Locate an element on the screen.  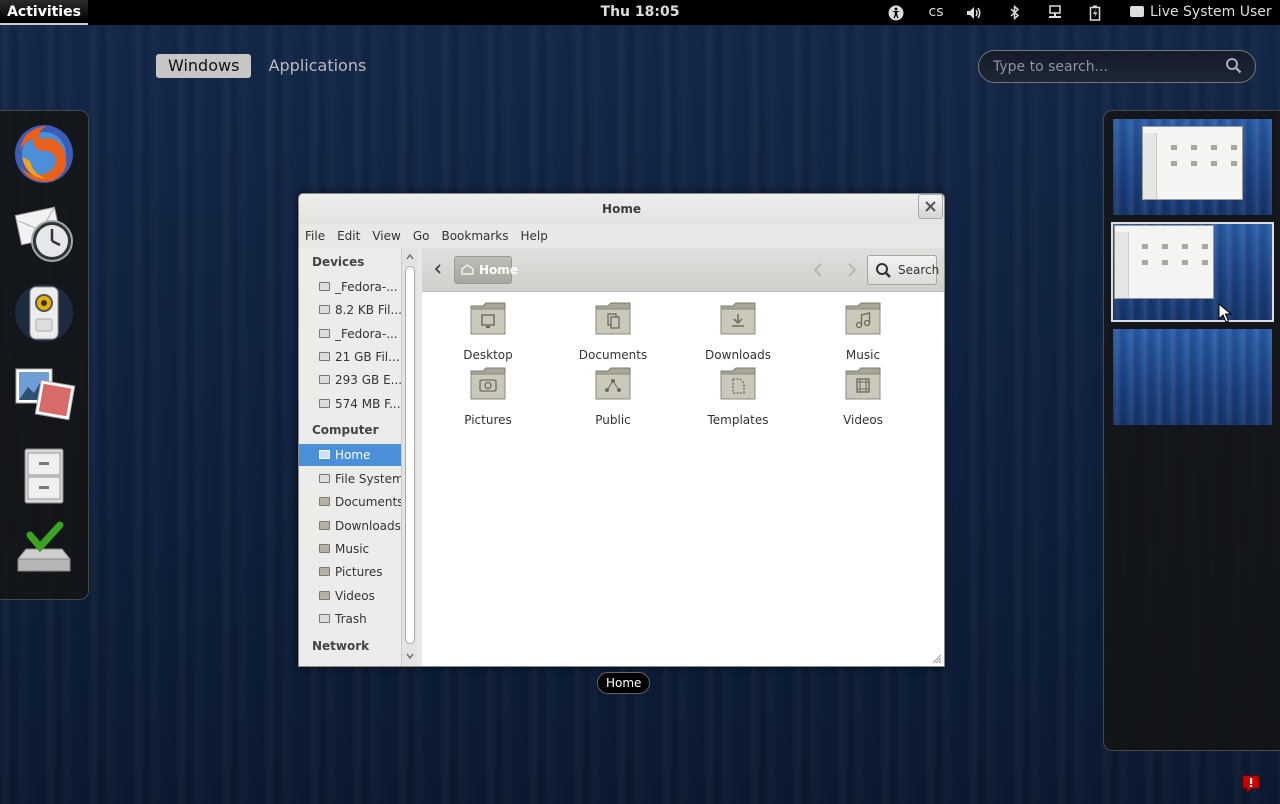
overview-tabs: Windows Applications is located at coordinates (267, 66).